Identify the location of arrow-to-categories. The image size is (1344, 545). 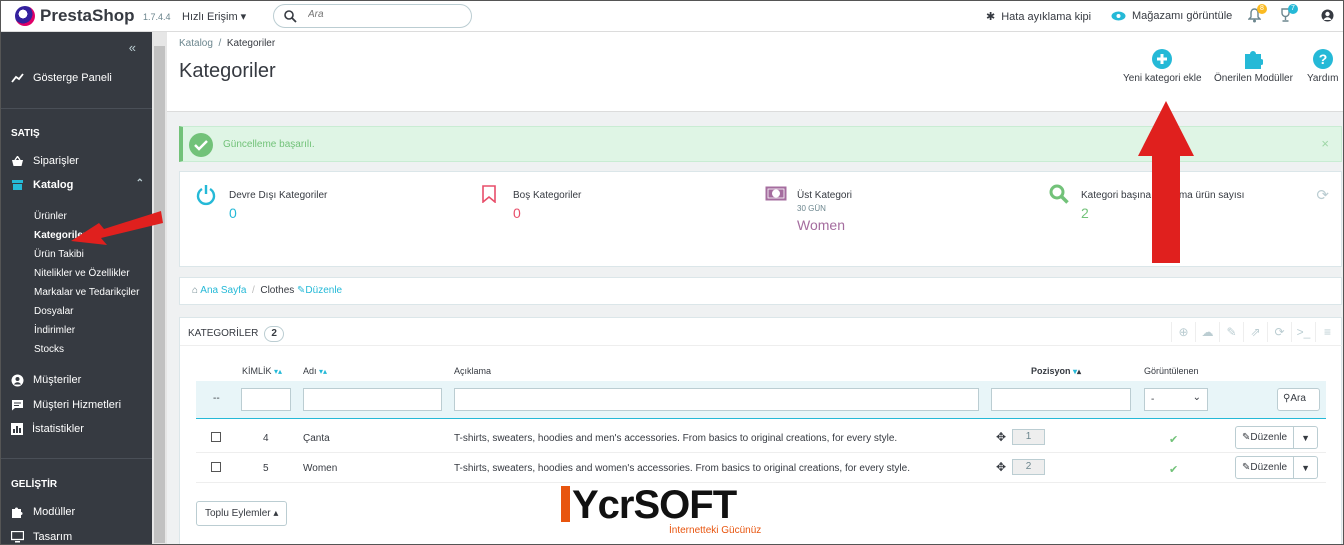
(117, 228).